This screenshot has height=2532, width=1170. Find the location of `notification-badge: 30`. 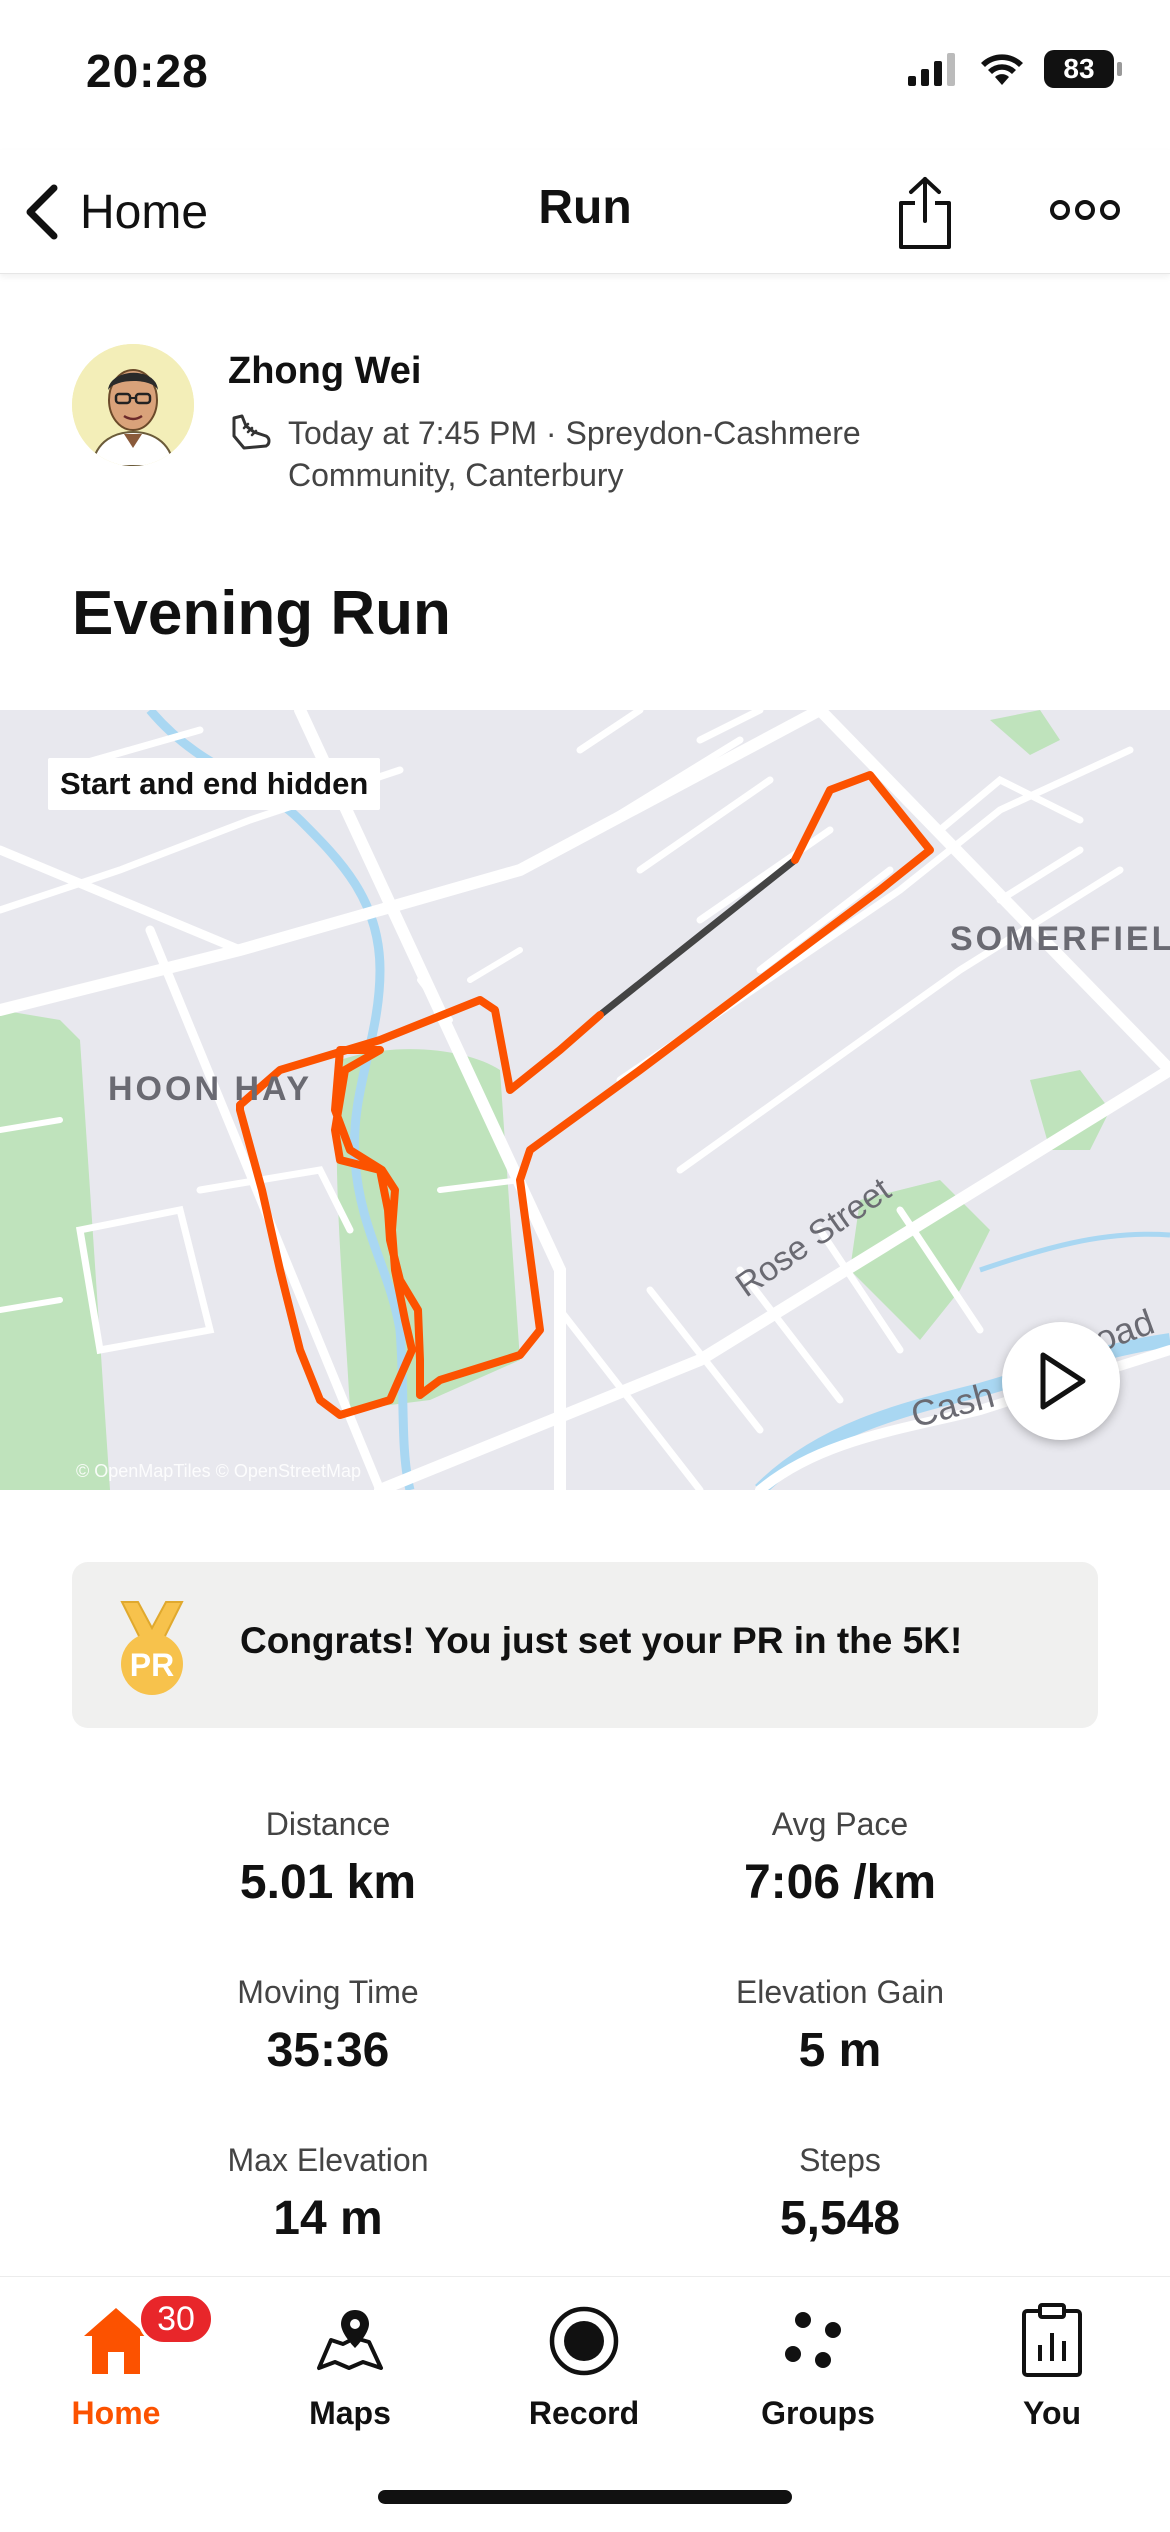

notification-badge: 30 is located at coordinates (176, 2319).